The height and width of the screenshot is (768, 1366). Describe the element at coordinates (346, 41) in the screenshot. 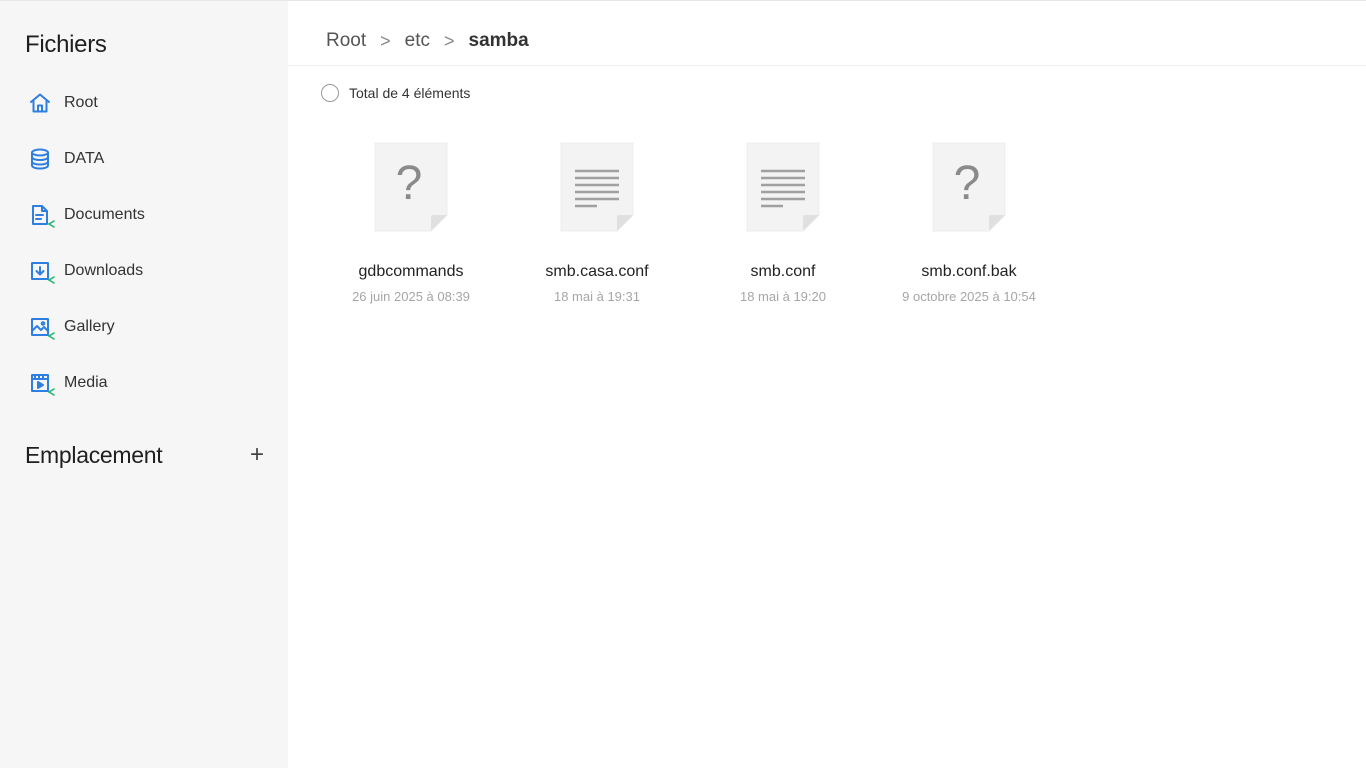

I see `breadcrumb-item-root: Root` at that location.